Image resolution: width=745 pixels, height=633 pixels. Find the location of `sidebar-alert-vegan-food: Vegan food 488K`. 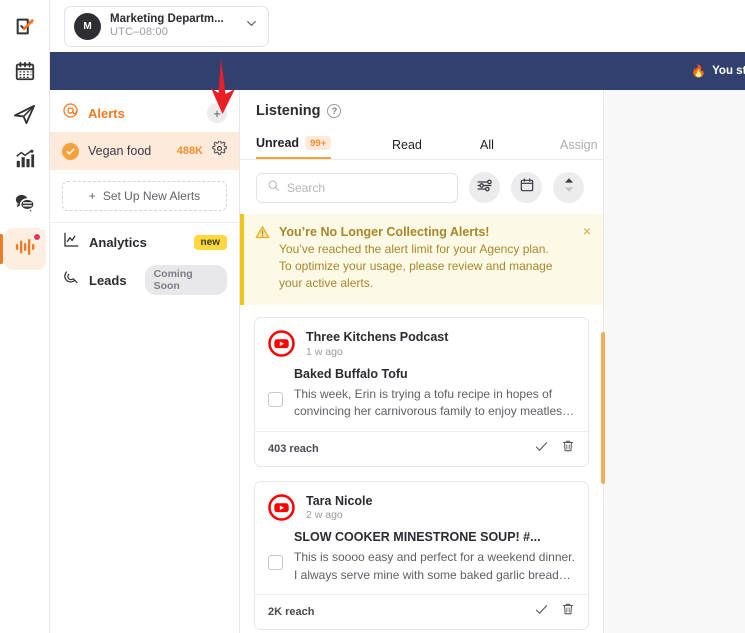

sidebar-alert-vegan-food: Vegan food 488K is located at coordinates (144, 151).